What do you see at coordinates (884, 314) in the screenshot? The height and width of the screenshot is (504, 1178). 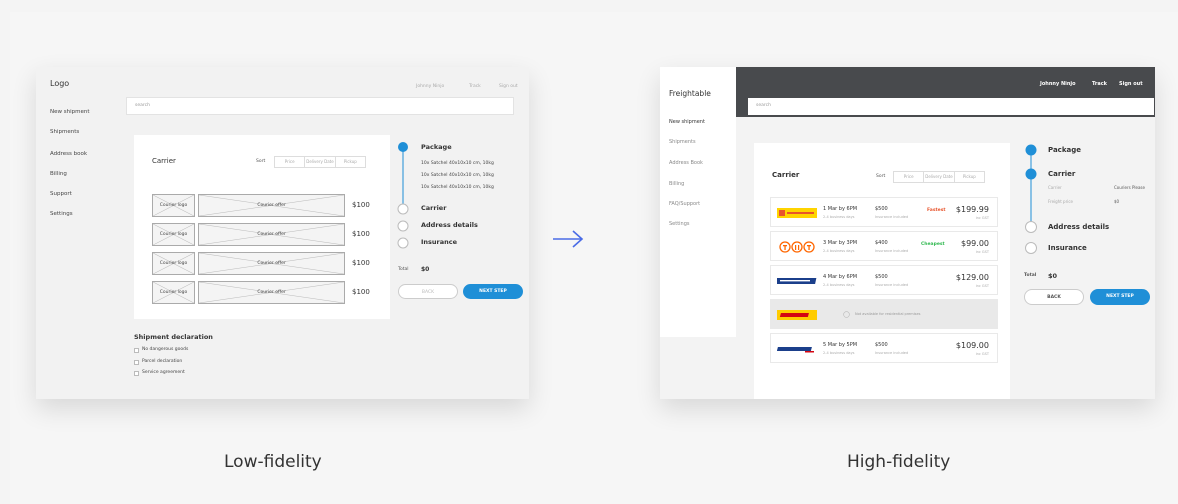 I see `carrier-row-dhl: Not available for residential premises` at bounding box center [884, 314].